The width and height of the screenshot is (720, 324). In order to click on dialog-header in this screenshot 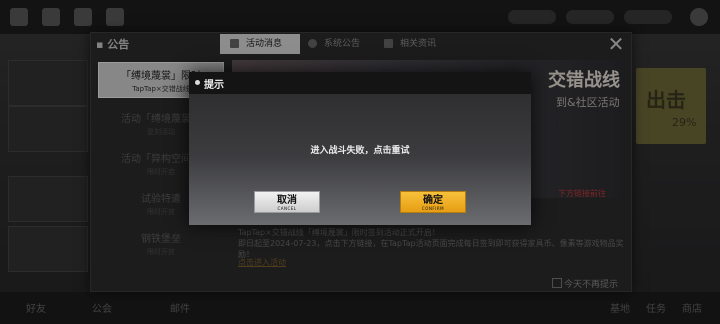, I will do `click(360, 83)`.